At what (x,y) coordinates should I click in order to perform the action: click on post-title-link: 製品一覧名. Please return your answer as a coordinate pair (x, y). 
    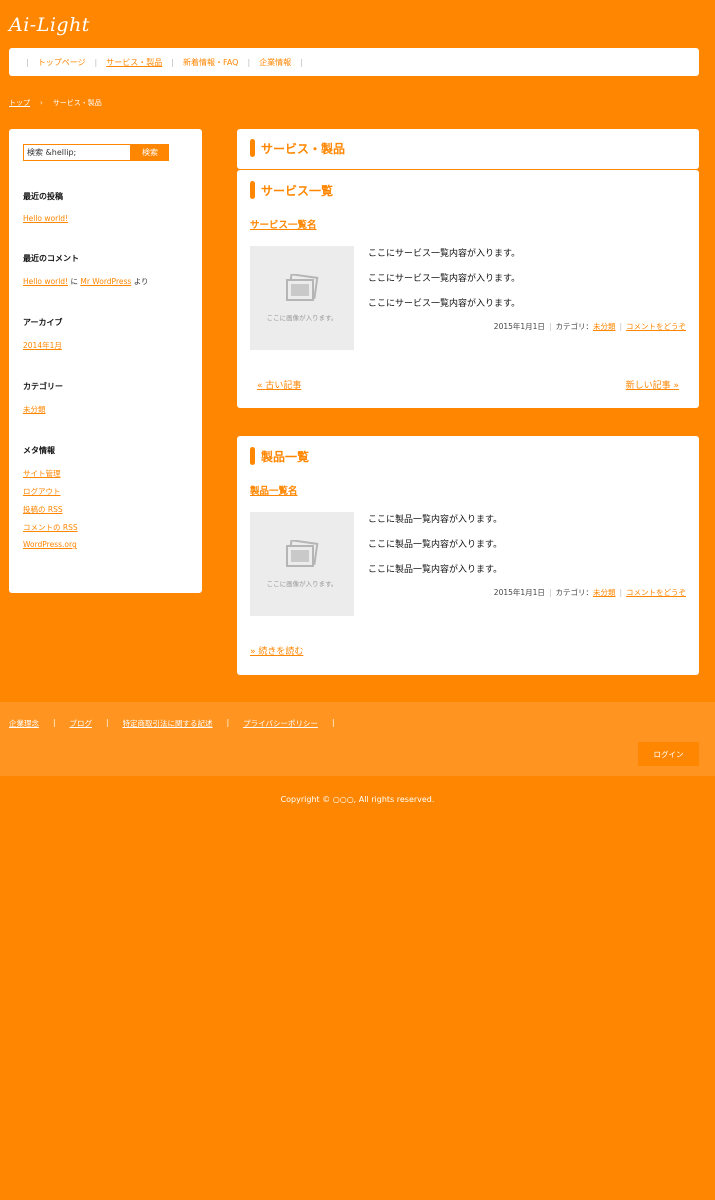
    Looking at the image, I should click on (274, 491).